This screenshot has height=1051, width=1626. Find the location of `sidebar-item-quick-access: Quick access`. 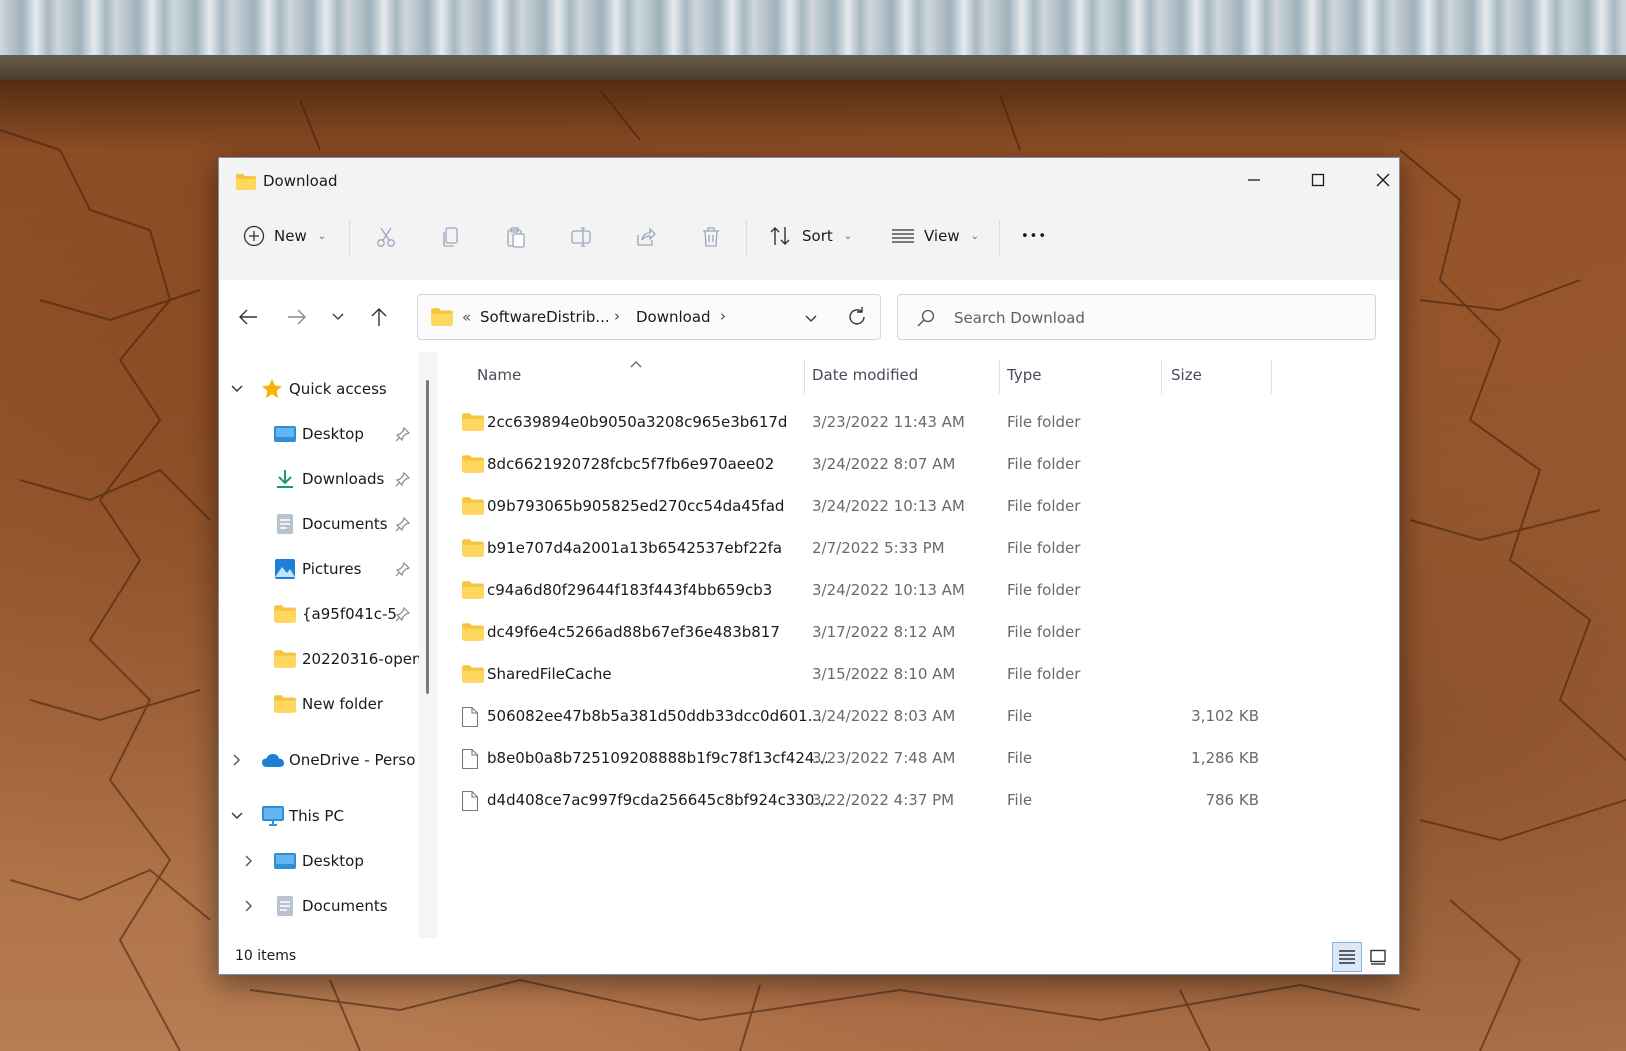

sidebar-item-quick-access: Quick access is located at coordinates (319, 389).